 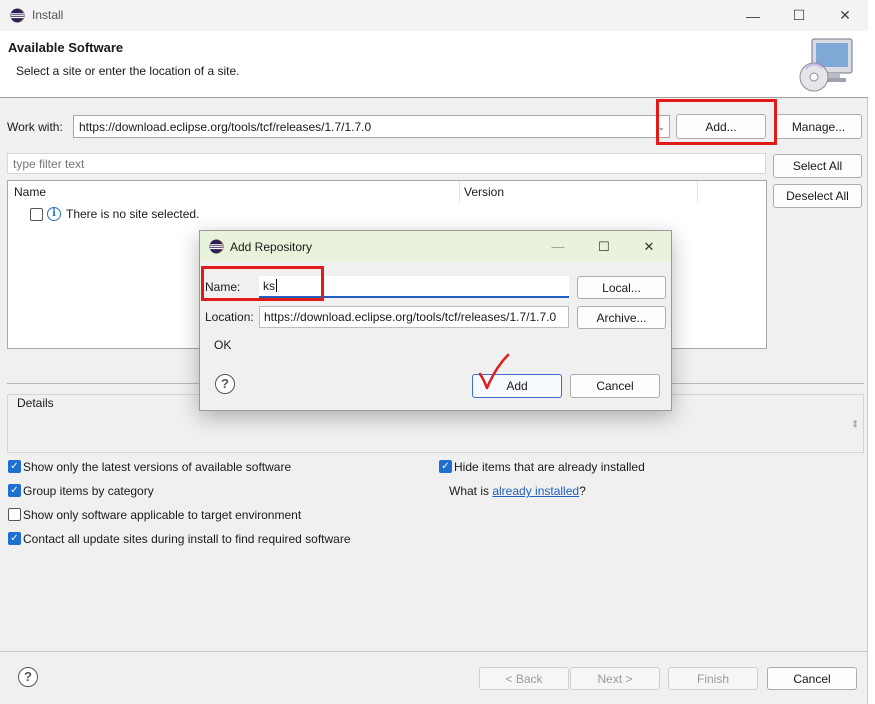 What do you see at coordinates (871, 352) in the screenshot?
I see `background-window-edge` at bounding box center [871, 352].